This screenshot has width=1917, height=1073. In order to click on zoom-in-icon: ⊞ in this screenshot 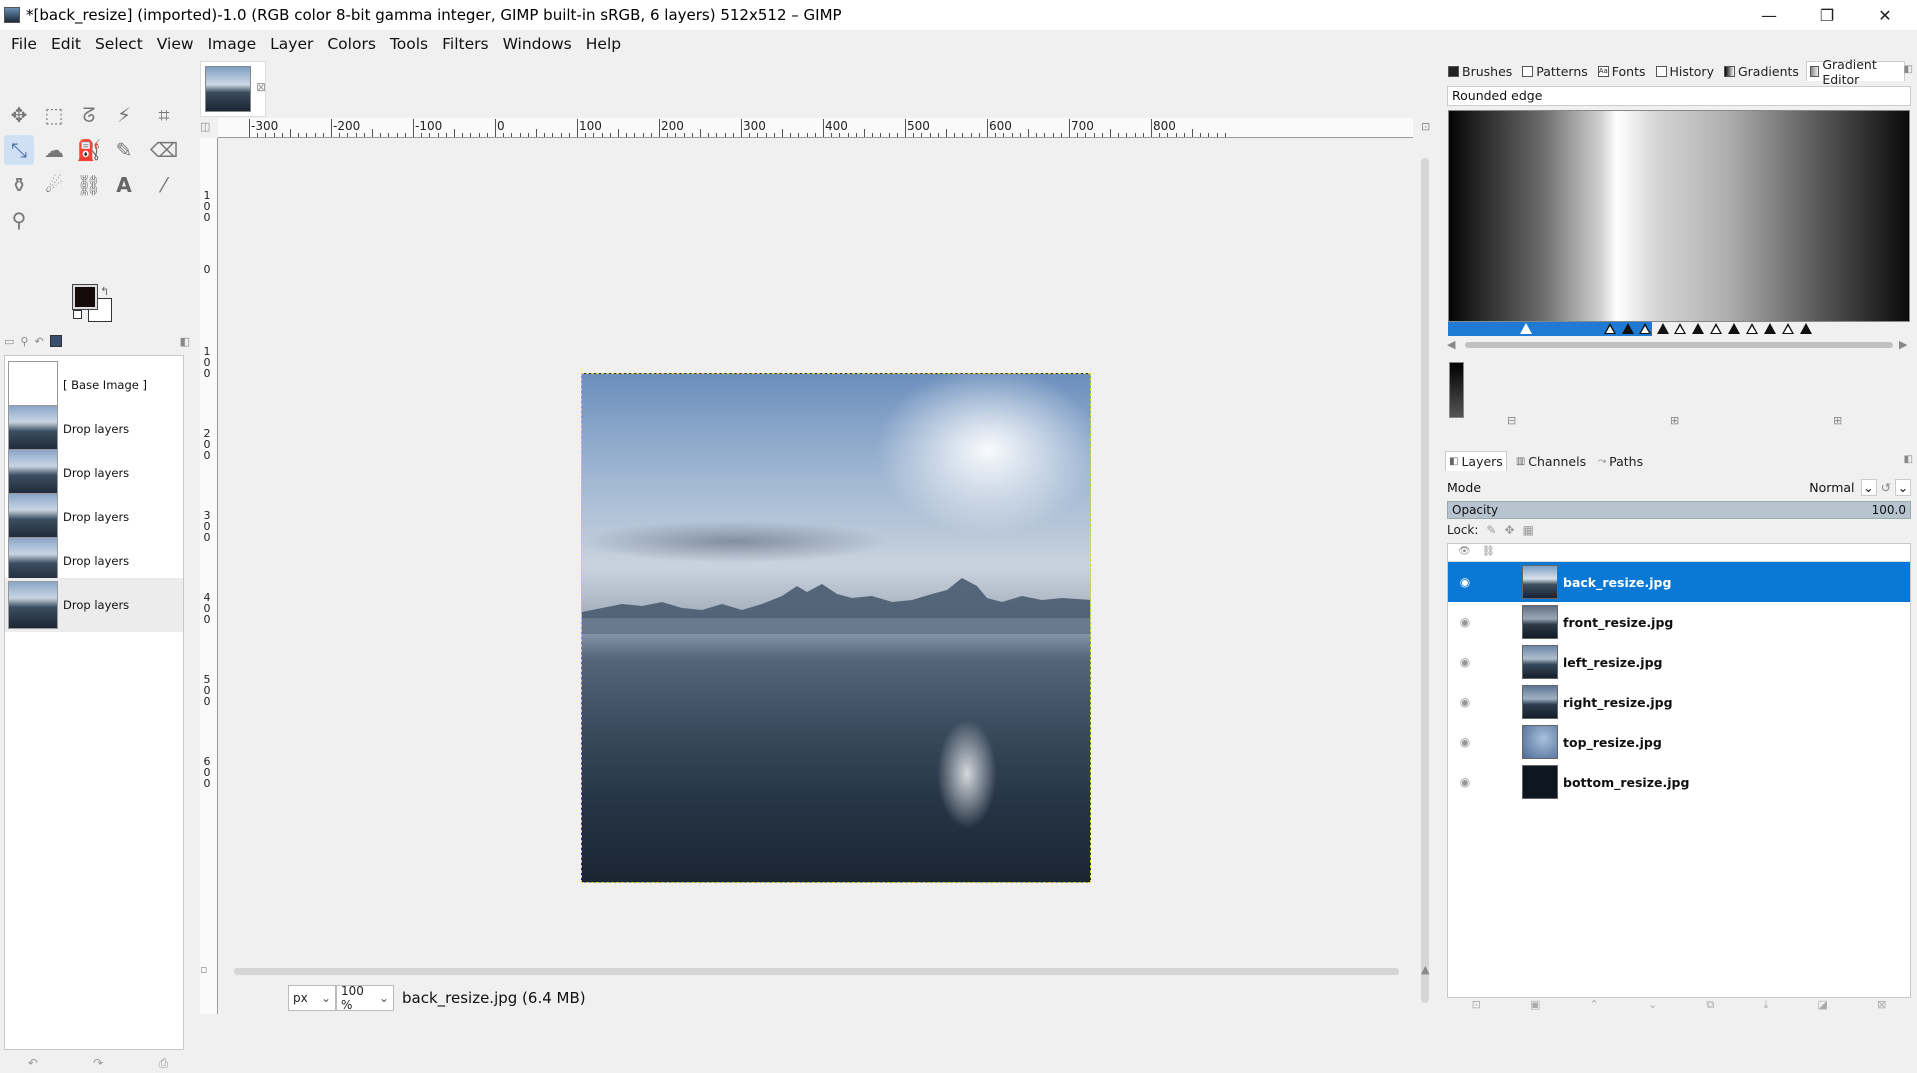, I will do `click(1674, 420)`.